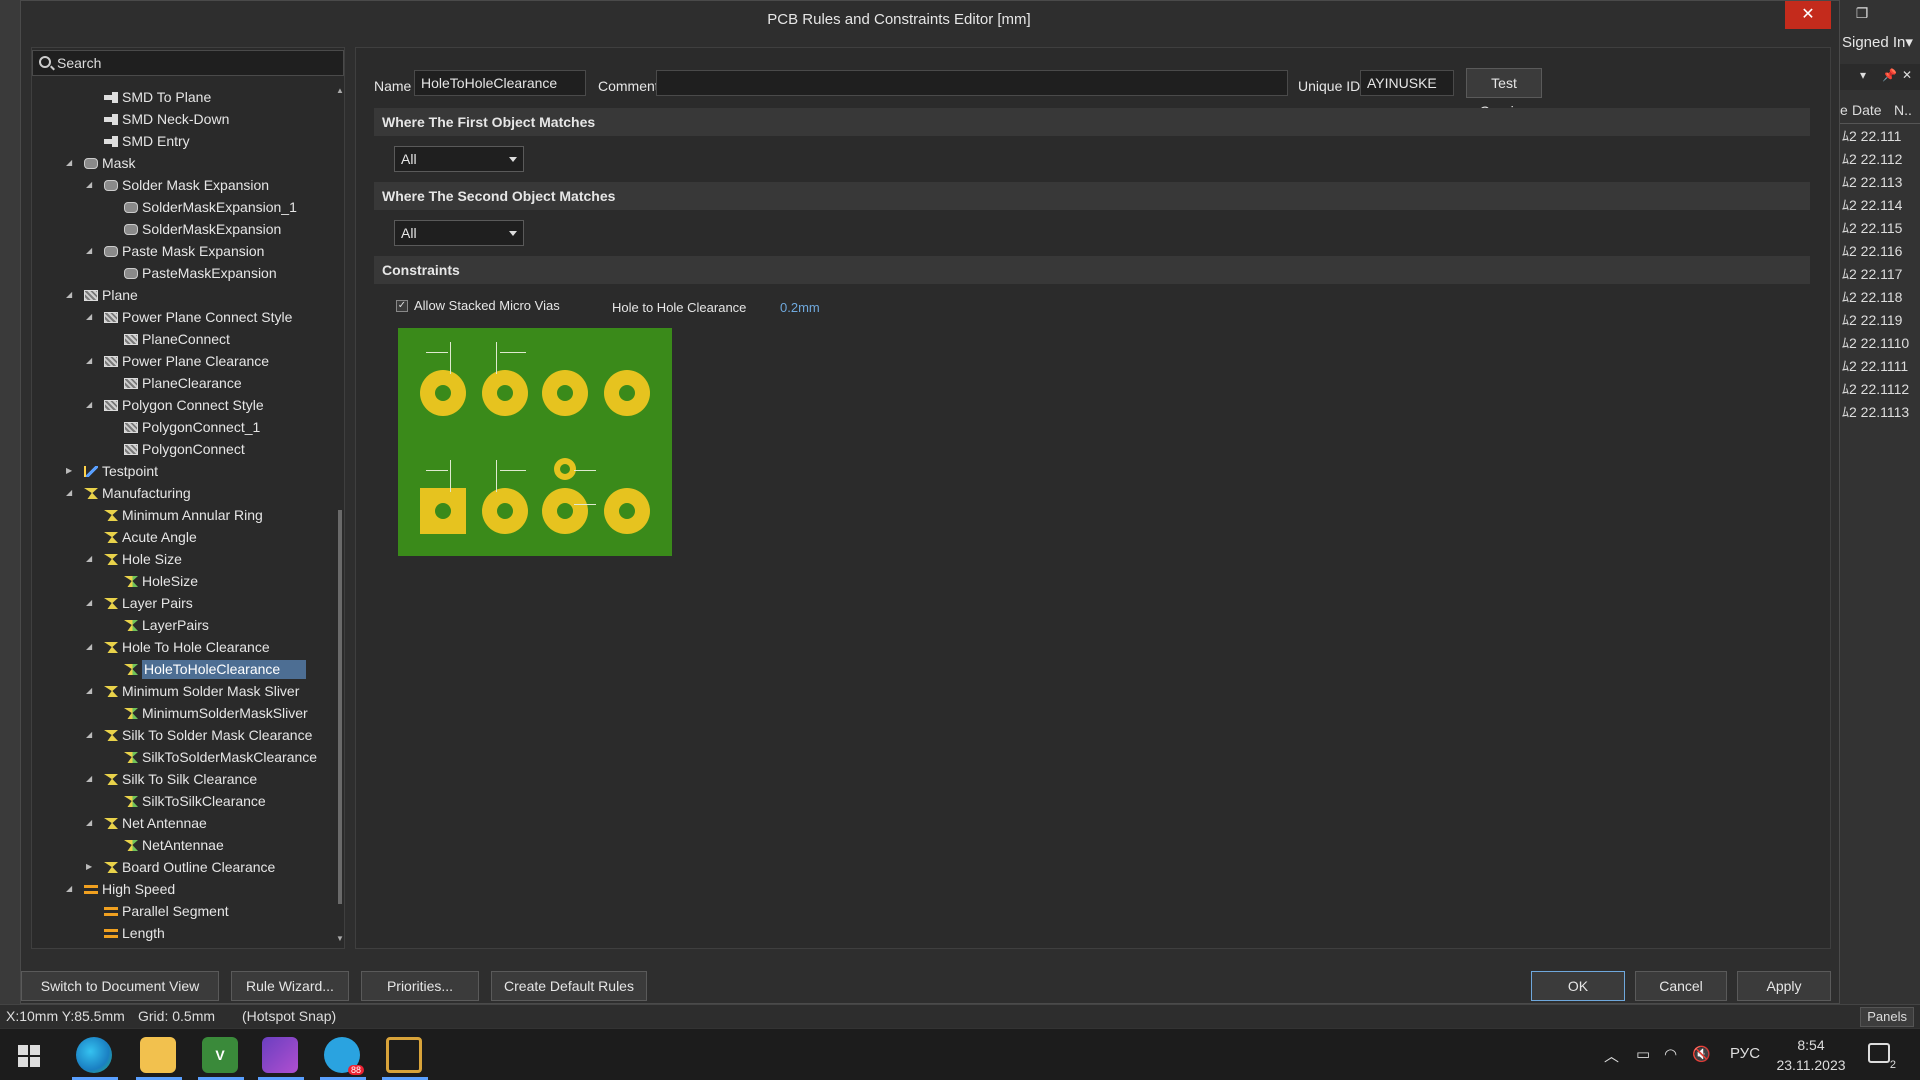 This screenshot has height=1080, width=1920. What do you see at coordinates (1903, 110) in the screenshot?
I see `column-n: N..` at bounding box center [1903, 110].